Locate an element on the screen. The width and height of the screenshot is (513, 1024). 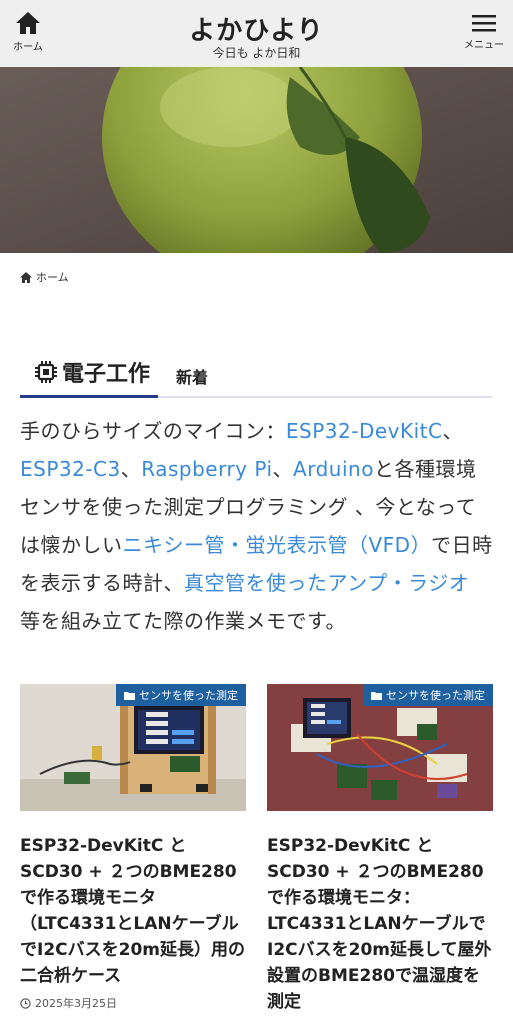
link-esp32-c3: ESP32-C3 is located at coordinates (70, 469).